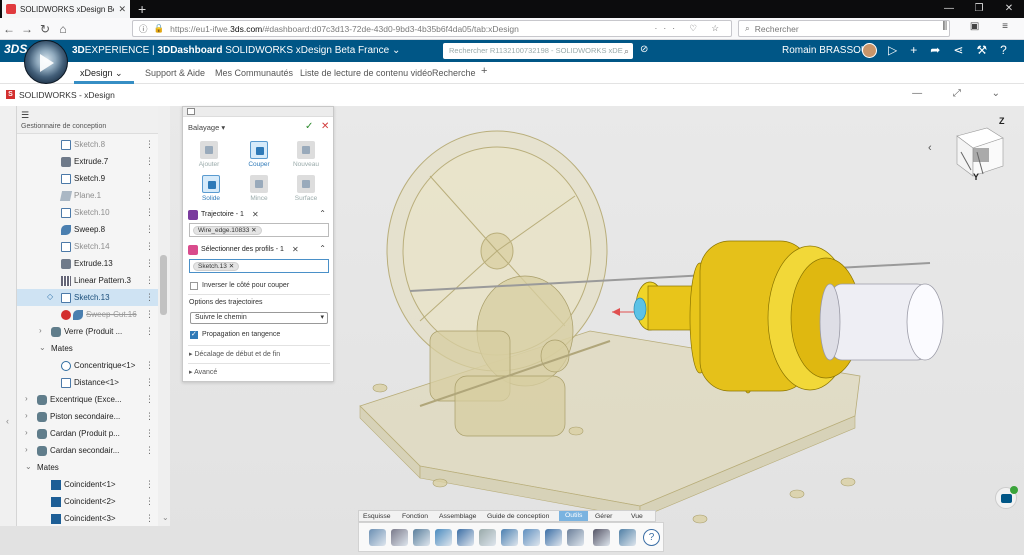  I want to click on new-tab-button: +, so click(142, 9).